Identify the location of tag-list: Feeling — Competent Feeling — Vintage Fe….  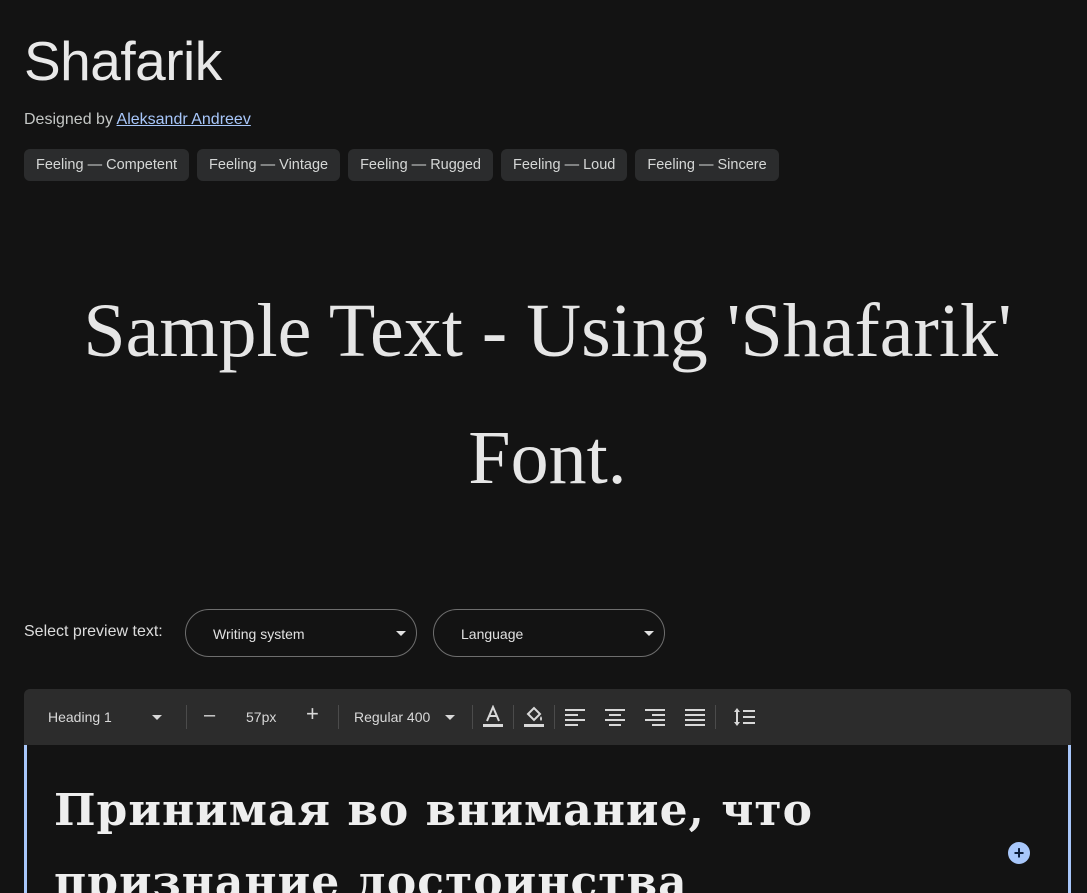
(401, 165).